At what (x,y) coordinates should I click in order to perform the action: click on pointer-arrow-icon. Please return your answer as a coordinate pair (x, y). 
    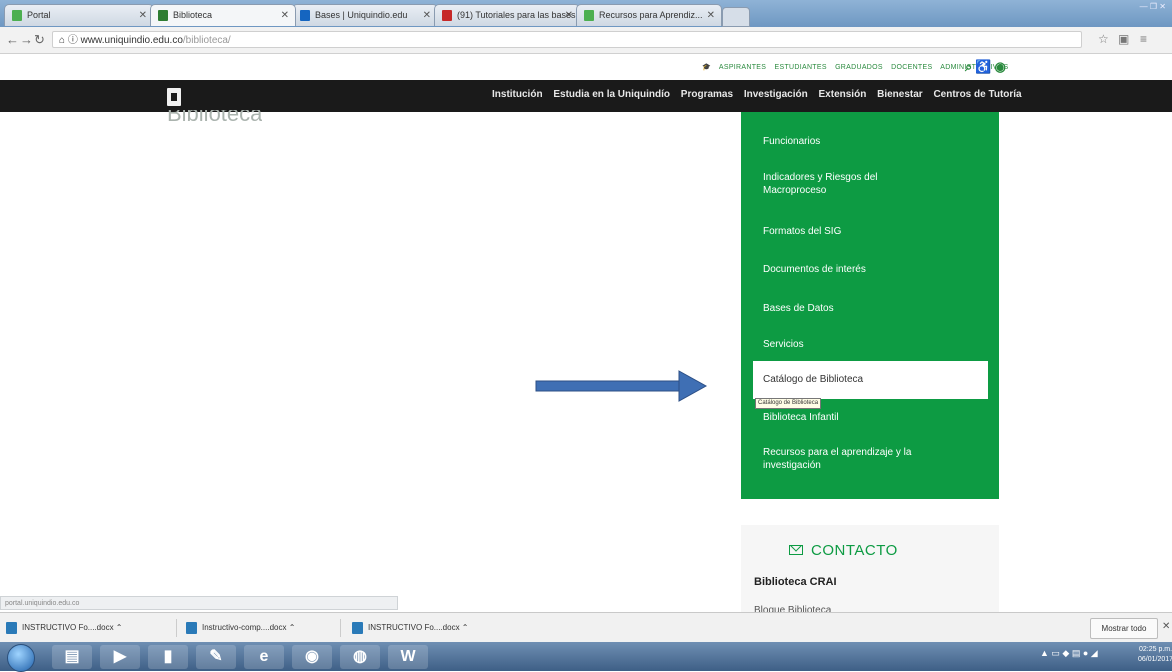
    Looking at the image, I should click on (621, 386).